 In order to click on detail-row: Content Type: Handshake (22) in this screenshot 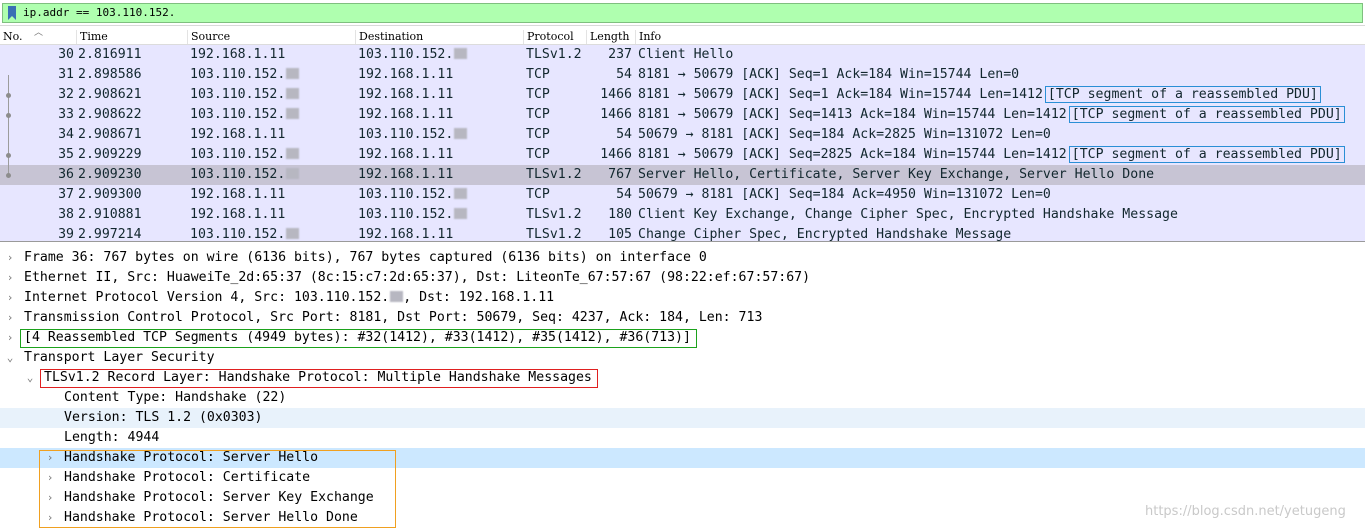, I will do `click(682, 398)`.